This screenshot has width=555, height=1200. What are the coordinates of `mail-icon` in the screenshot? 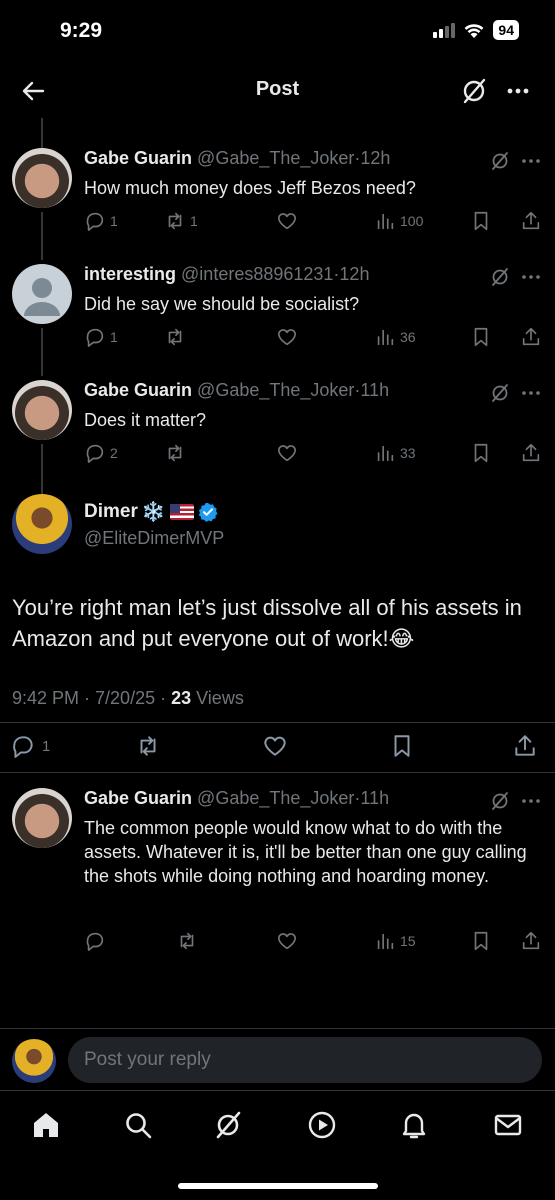 It's located at (508, 1125).